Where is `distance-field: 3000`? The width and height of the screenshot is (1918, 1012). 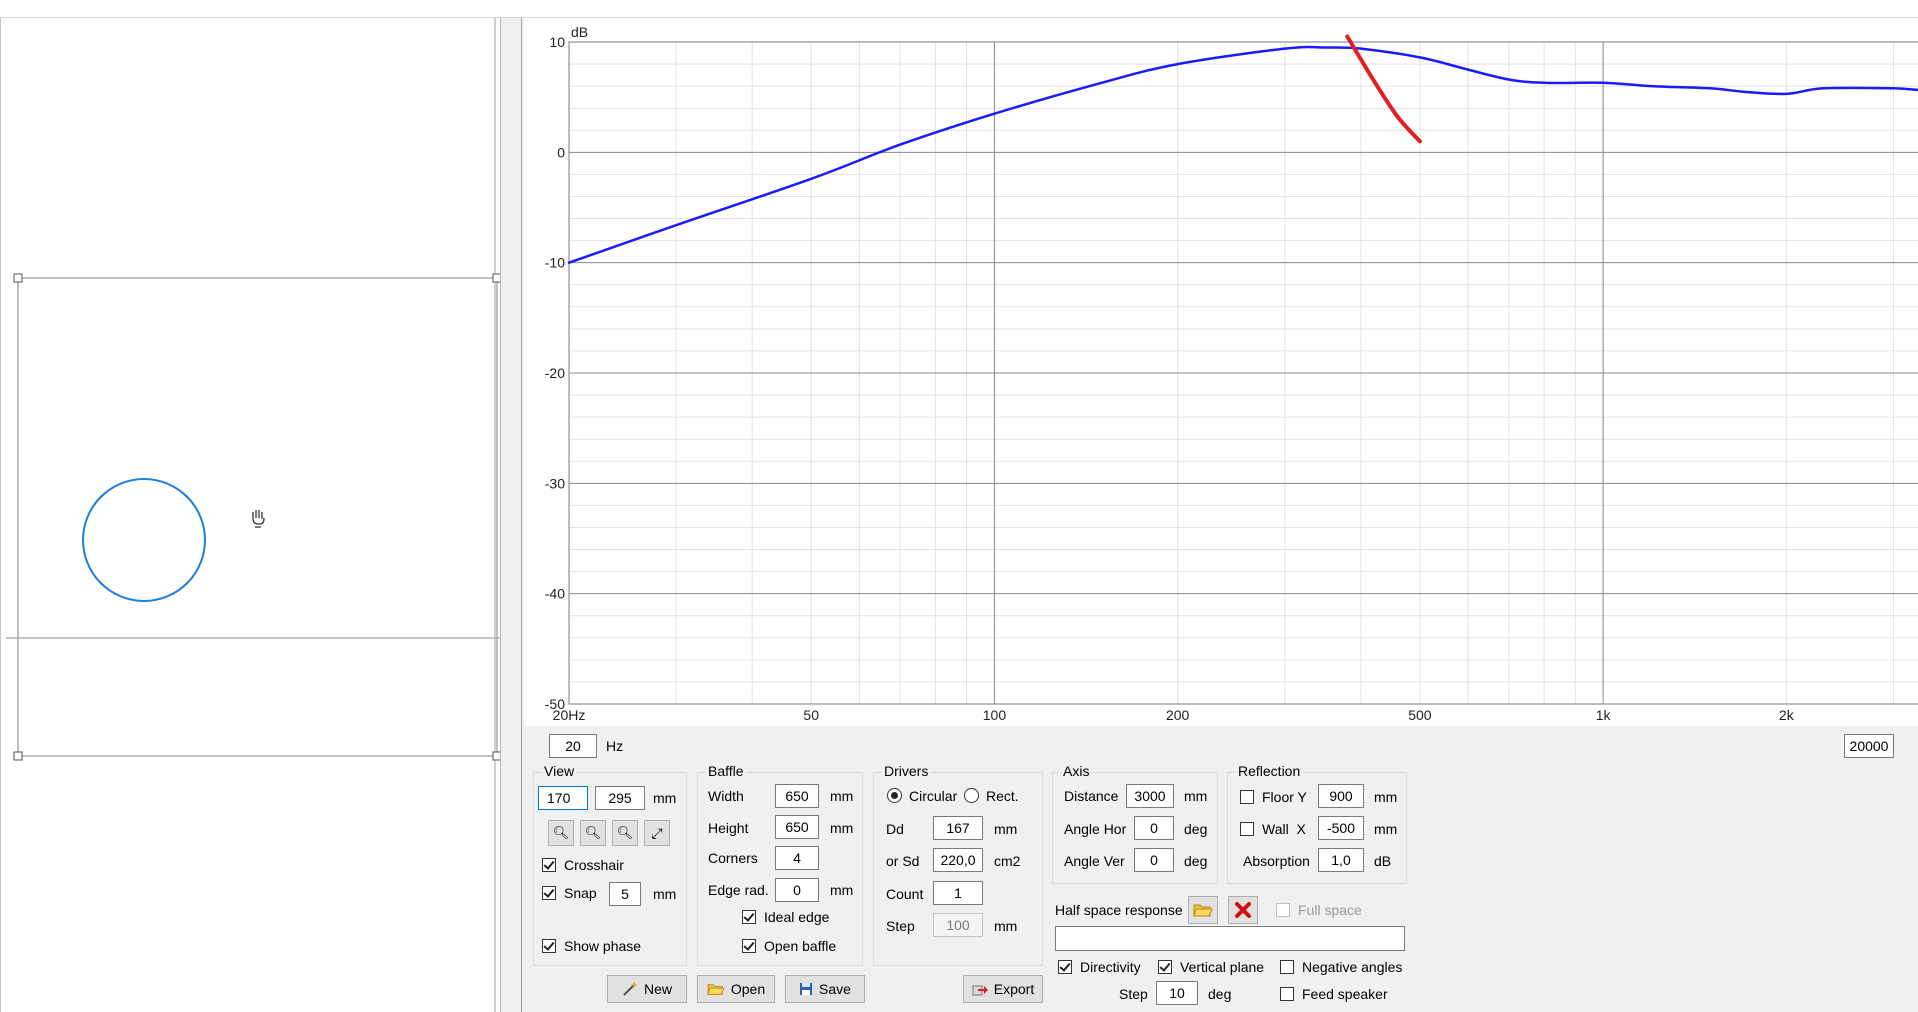 distance-field: 3000 is located at coordinates (1150, 796).